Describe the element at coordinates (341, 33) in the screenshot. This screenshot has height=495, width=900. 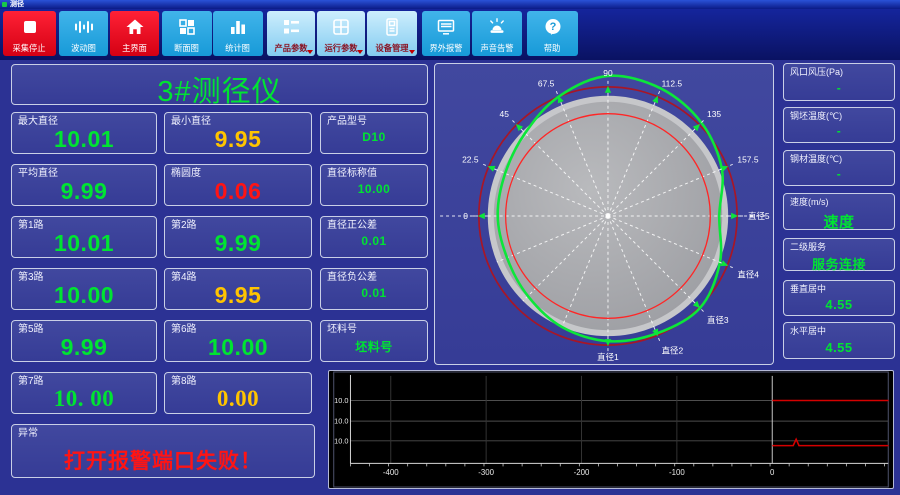
I see `run-params-button: 运行参数` at that location.